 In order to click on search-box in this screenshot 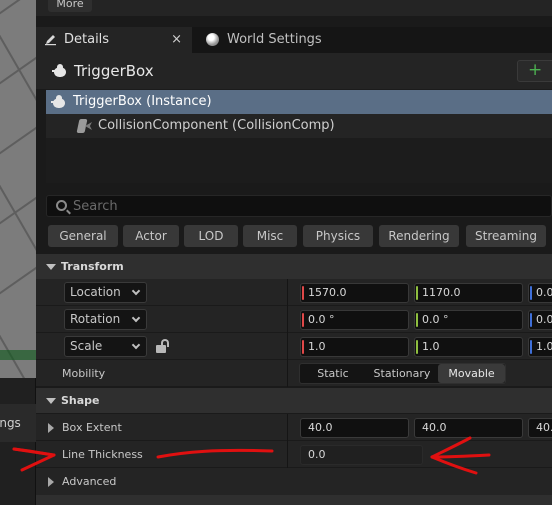, I will do `click(299, 206)`.